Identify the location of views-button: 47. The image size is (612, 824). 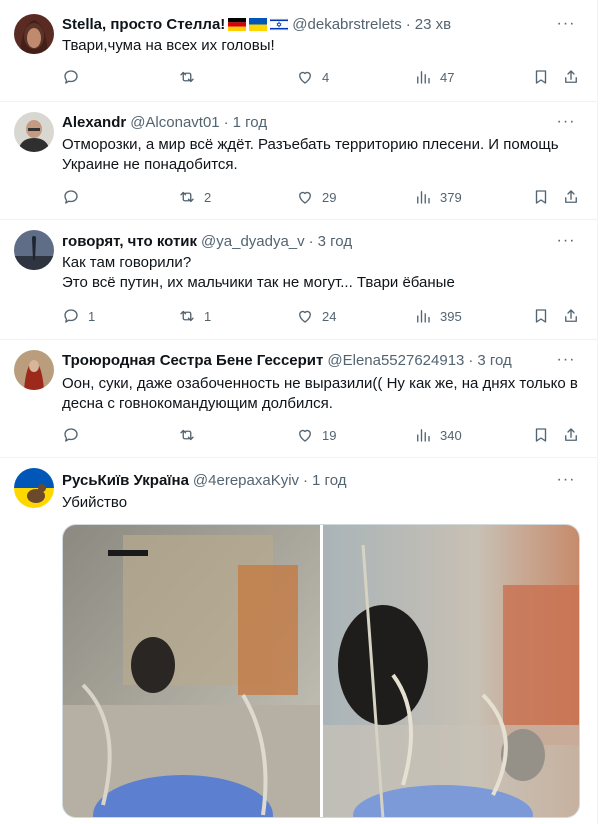
(434, 77).